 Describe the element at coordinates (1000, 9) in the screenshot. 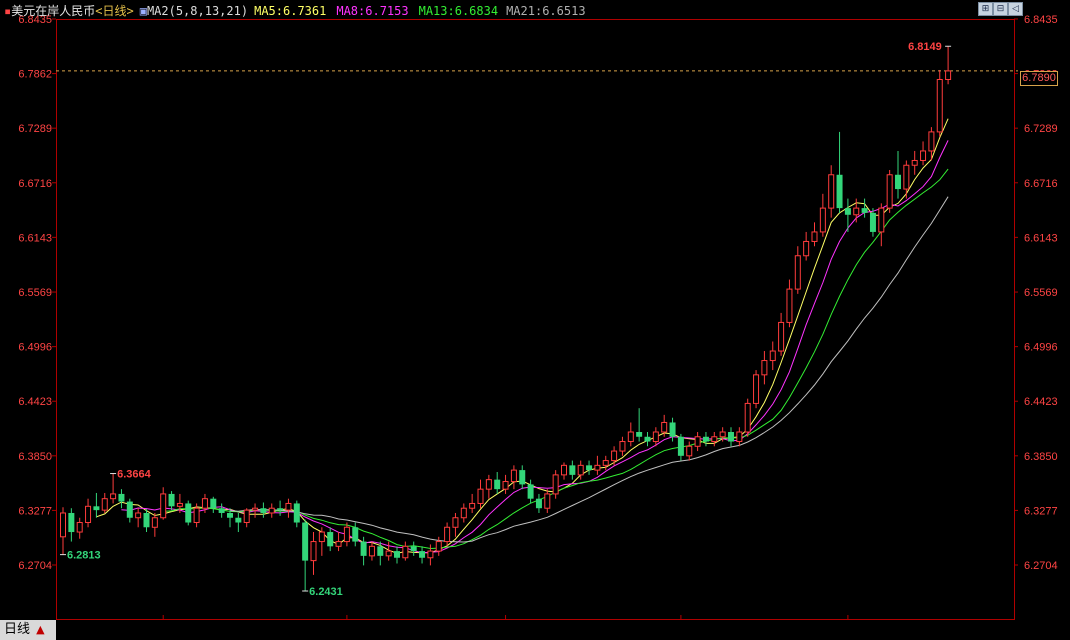

I see `toolbar-button-2: ⊟` at that location.